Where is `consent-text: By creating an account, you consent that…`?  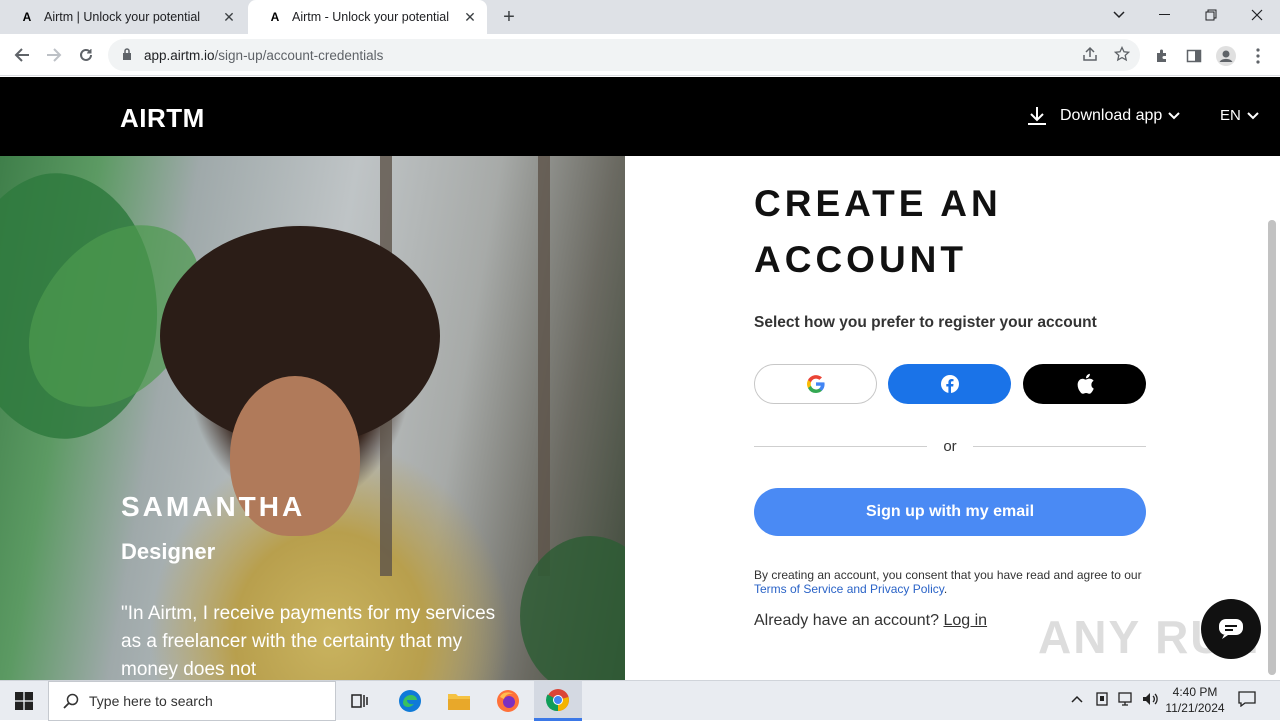
consent-text: By creating an account, you consent that… is located at coordinates (948, 575).